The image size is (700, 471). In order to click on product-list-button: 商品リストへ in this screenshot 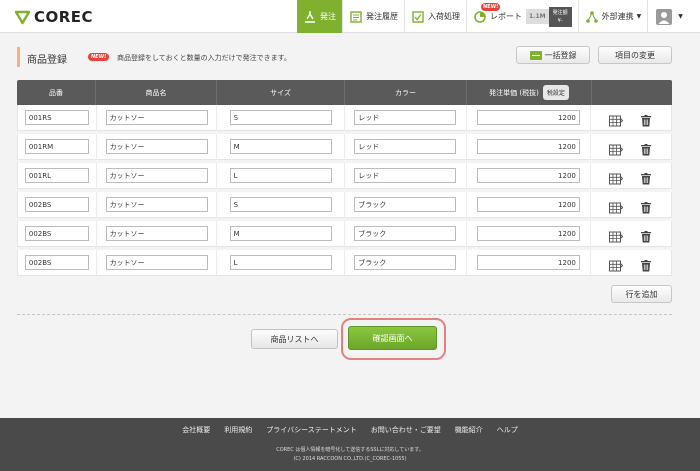, I will do `click(294, 339)`.